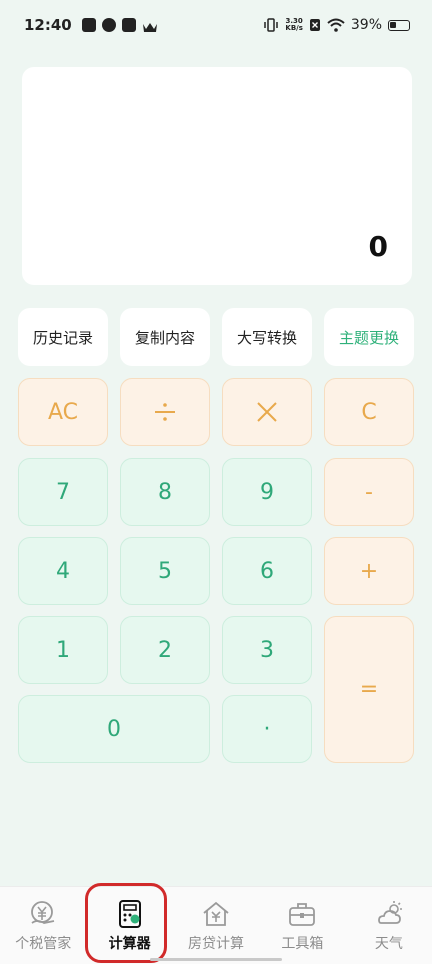  What do you see at coordinates (378, 246) in the screenshot?
I see `display-value: 0` at bounding box center [378, 246].